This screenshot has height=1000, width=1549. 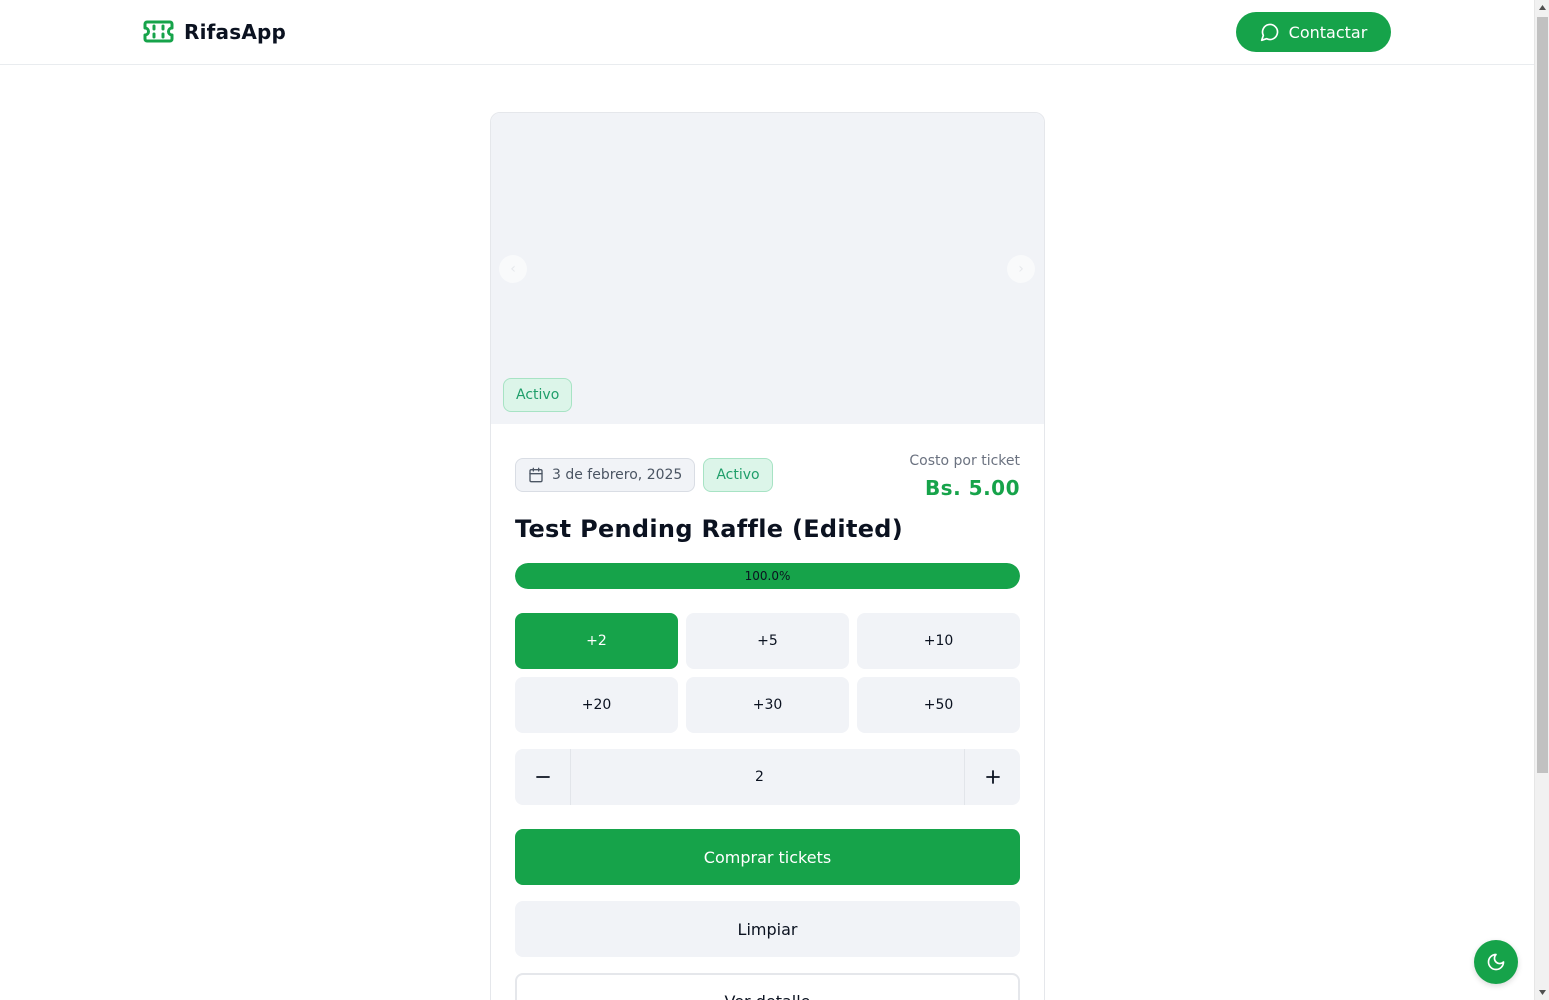 I want to click on quantity-input: 2, so click(x=767, y=777).